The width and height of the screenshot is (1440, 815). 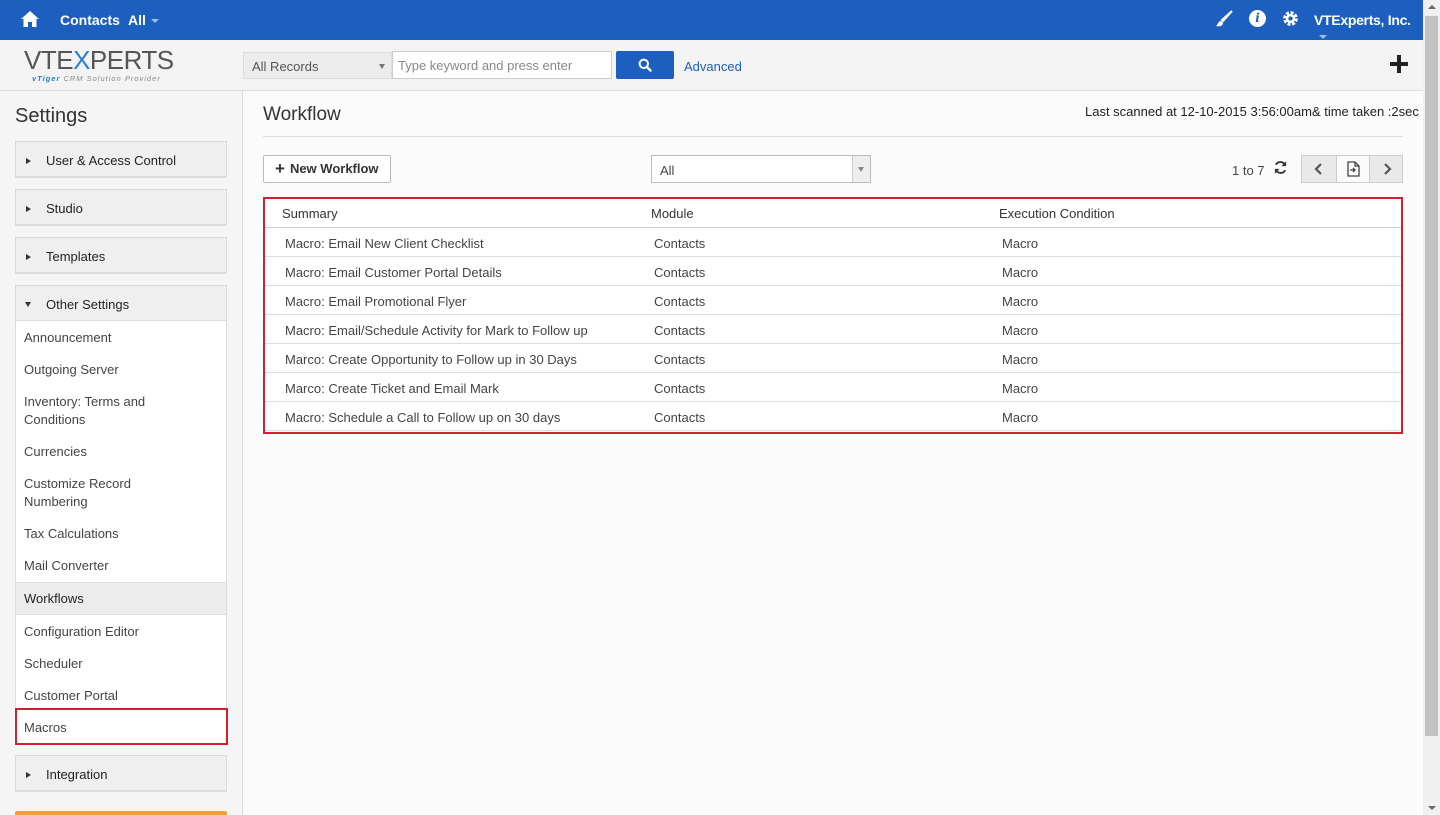 I want to click on jump-to-page-button, so click(x=1353, y=169).